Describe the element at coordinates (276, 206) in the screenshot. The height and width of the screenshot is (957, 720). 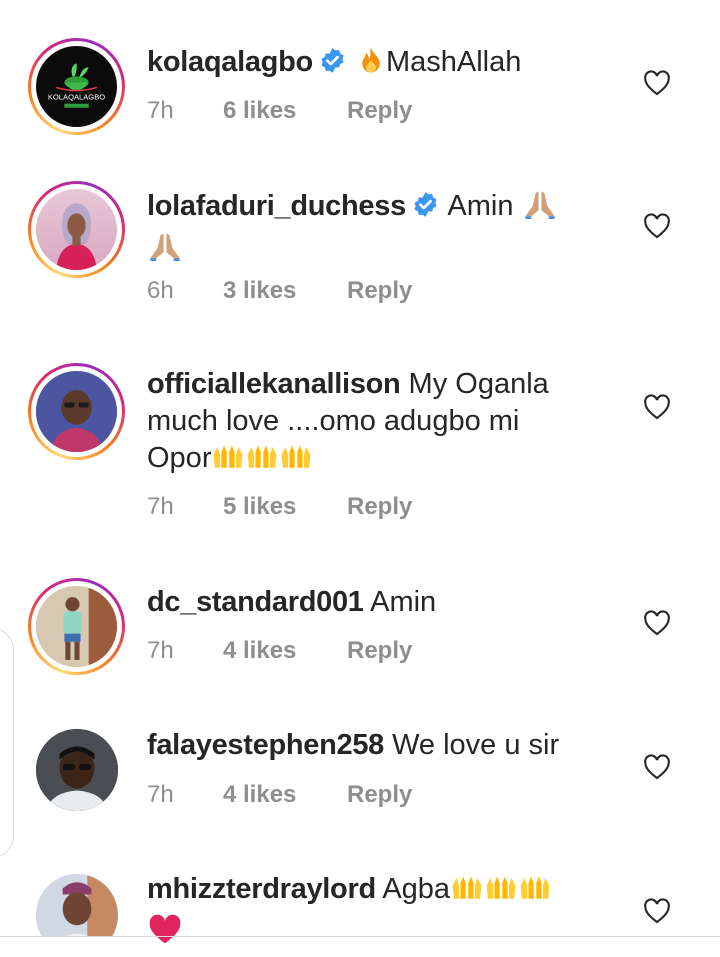
I see `username: lolafaduri_duchess` at that location.